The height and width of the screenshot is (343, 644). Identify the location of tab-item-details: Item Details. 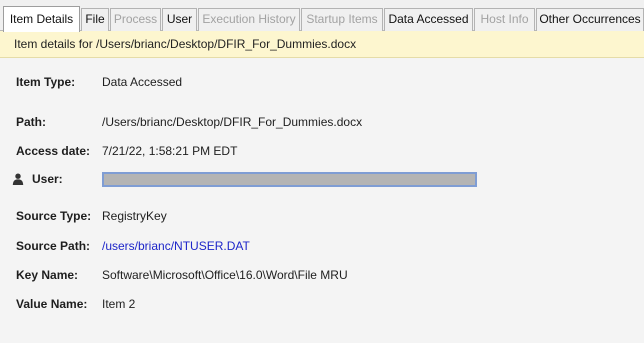
(41, 19).